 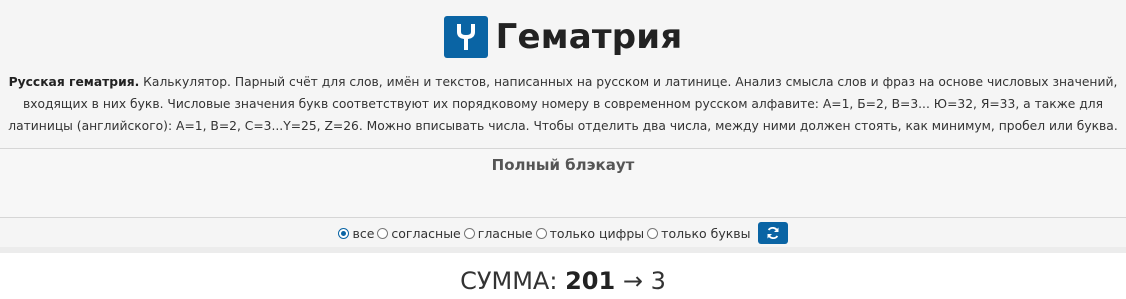 What do you see at coordinates (465, 37) in the screenshot?
I see `y-fork-logo-icon` at bounding box center [465, 37].